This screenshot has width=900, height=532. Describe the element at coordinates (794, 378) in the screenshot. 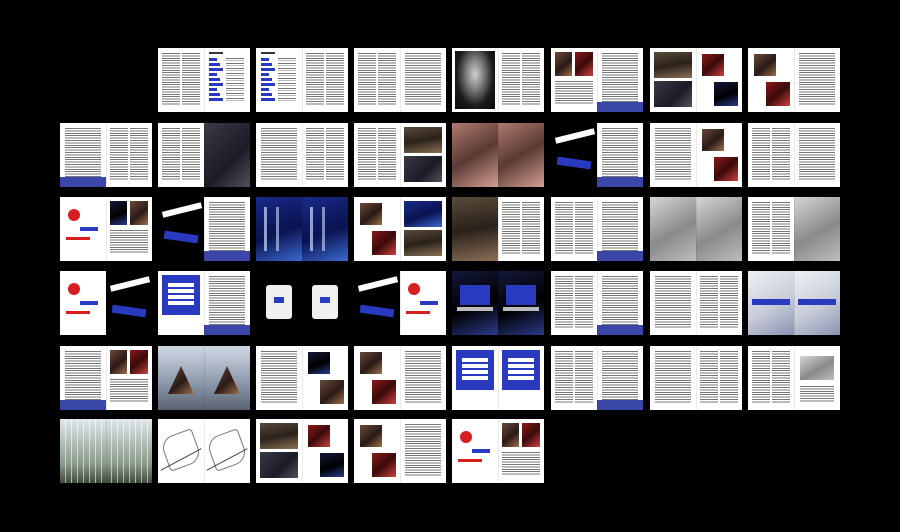

I see `page-spread-thumbnail: text-pagediagram` at that location.